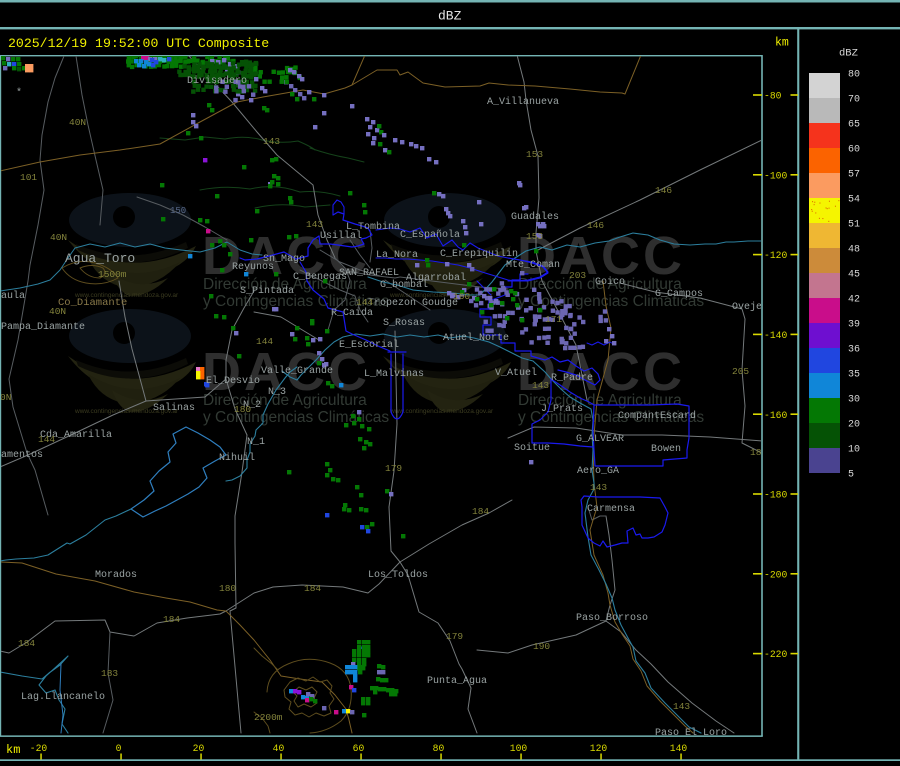  What do you see at coordinates (854, 250) in the screenshot?
I see `svg-text: 48` at bounding box center [854, 250].